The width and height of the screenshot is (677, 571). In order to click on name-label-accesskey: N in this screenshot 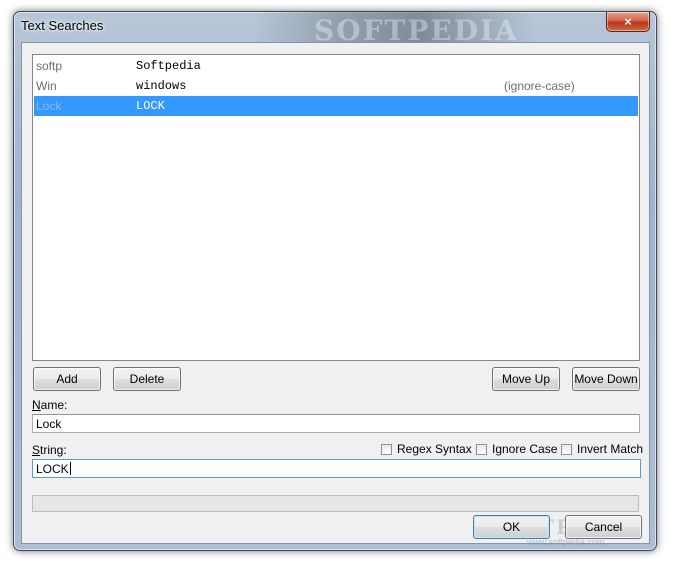, I will do `click(36, 405)`.